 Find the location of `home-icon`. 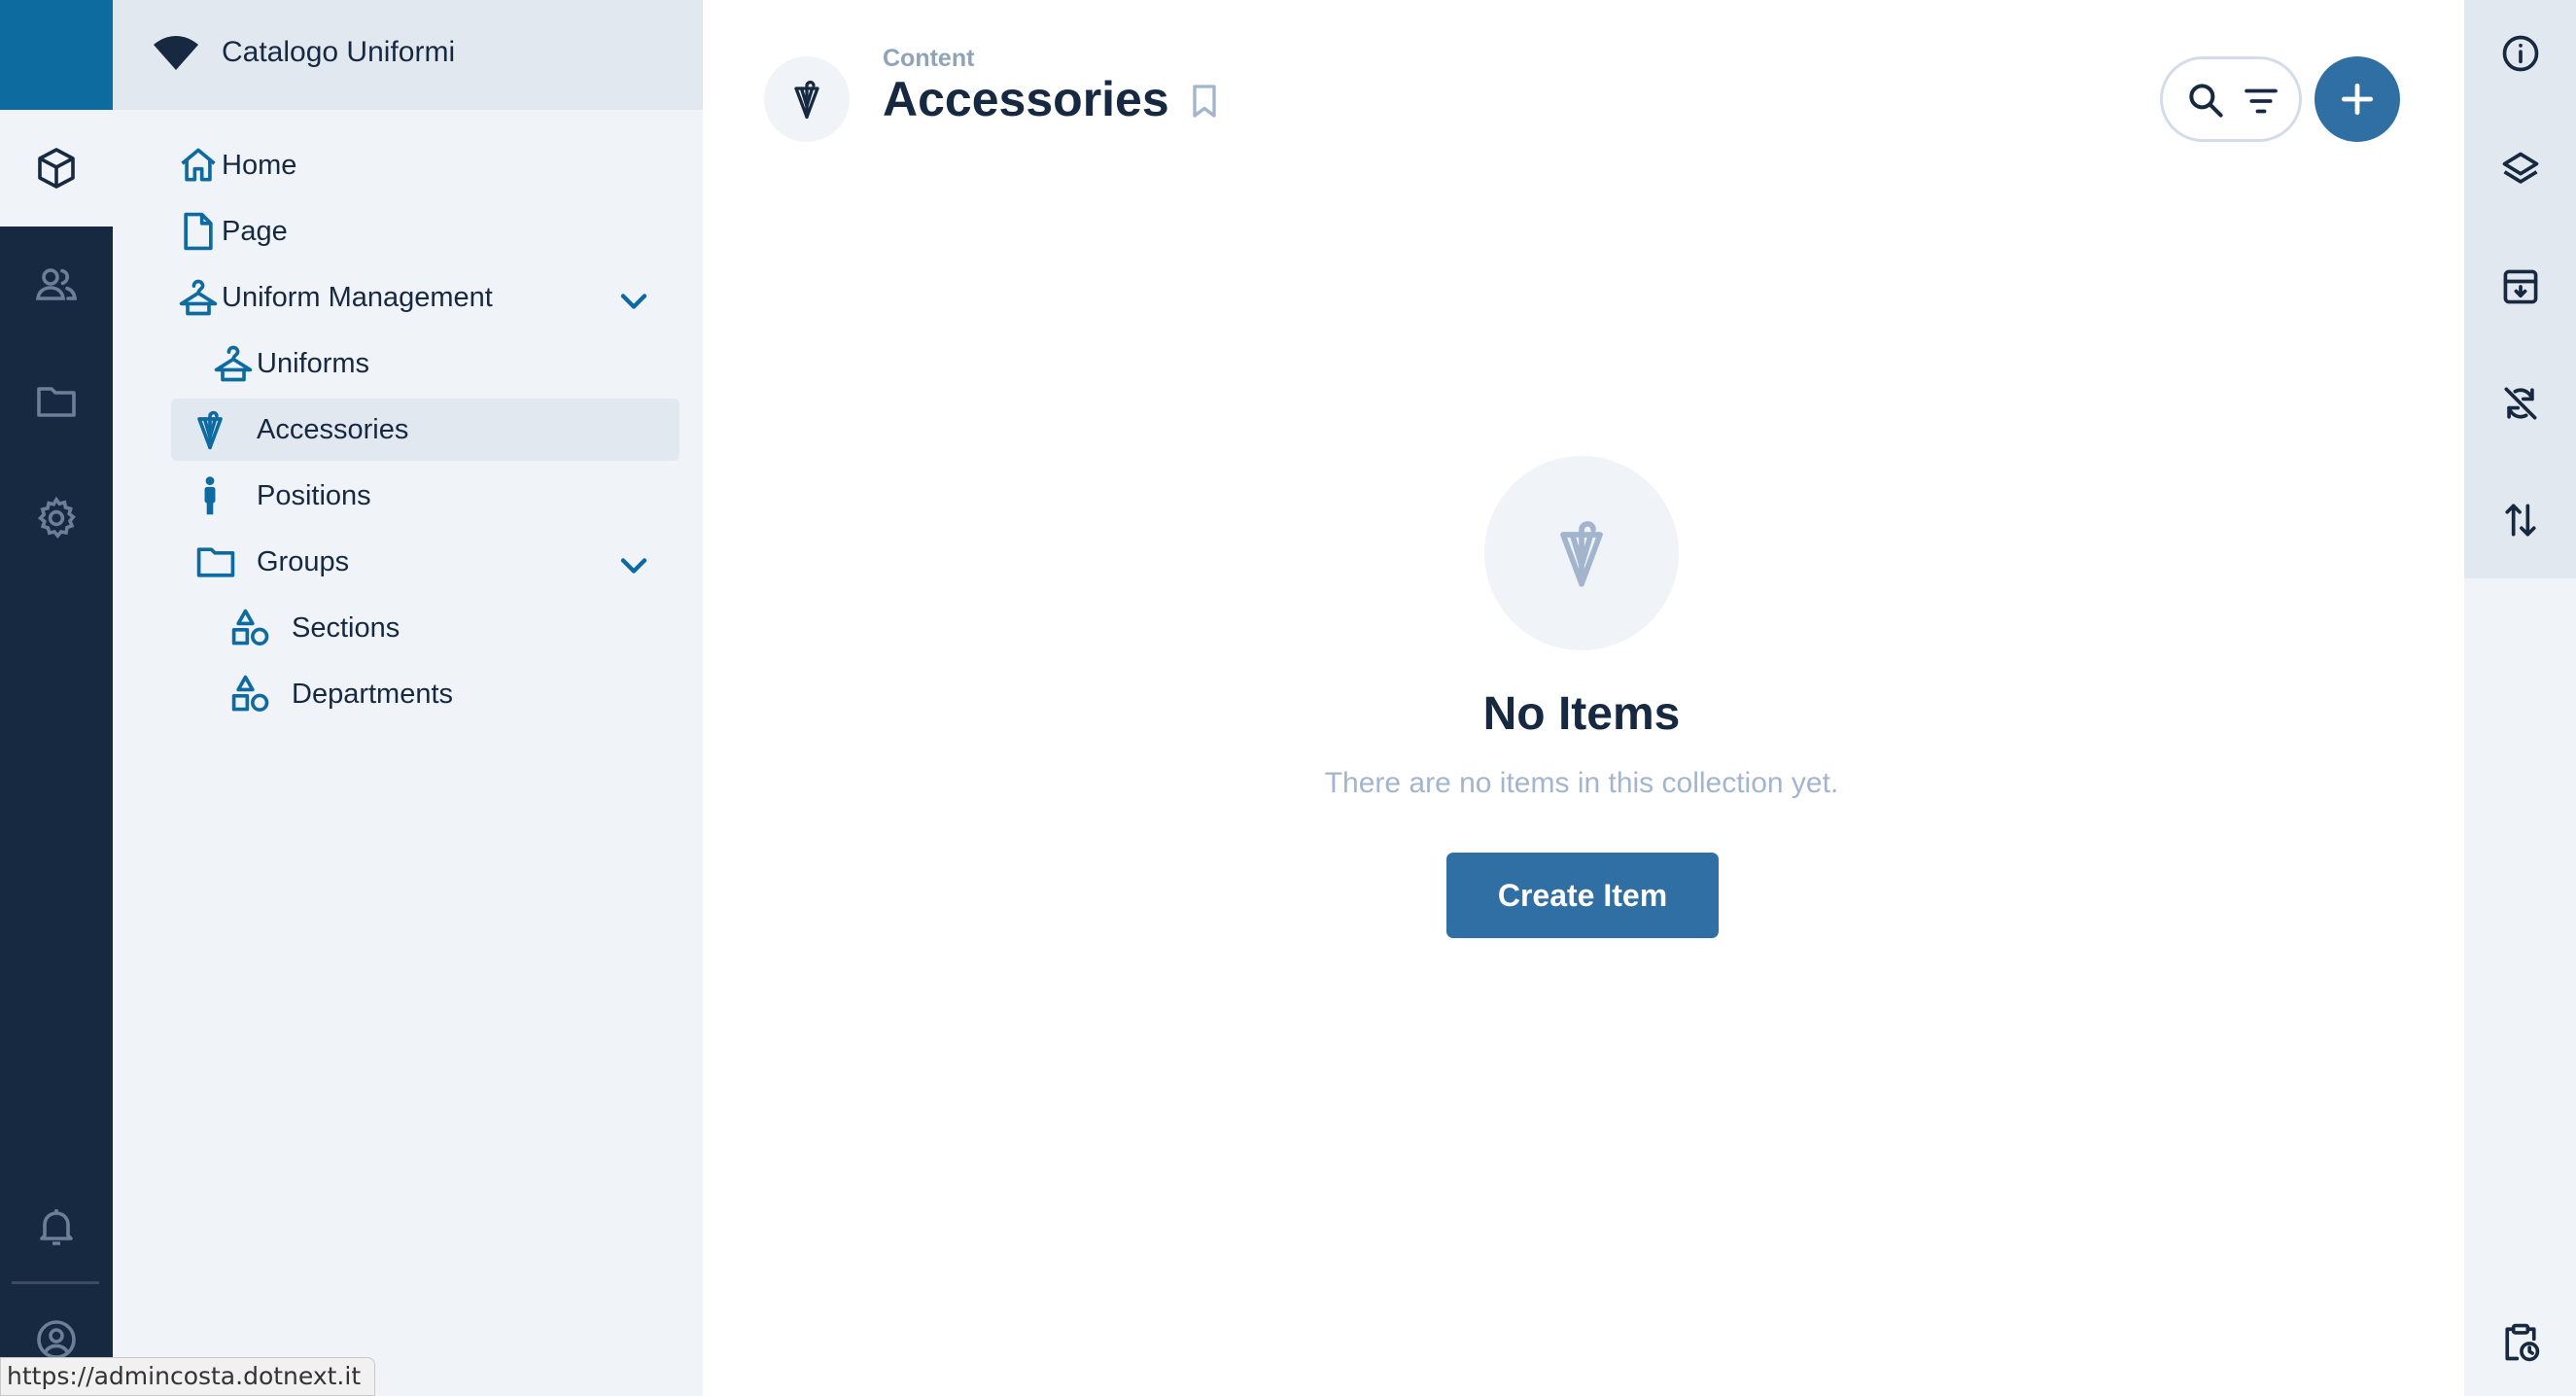

home-icon is located at coordinates (198, 165).